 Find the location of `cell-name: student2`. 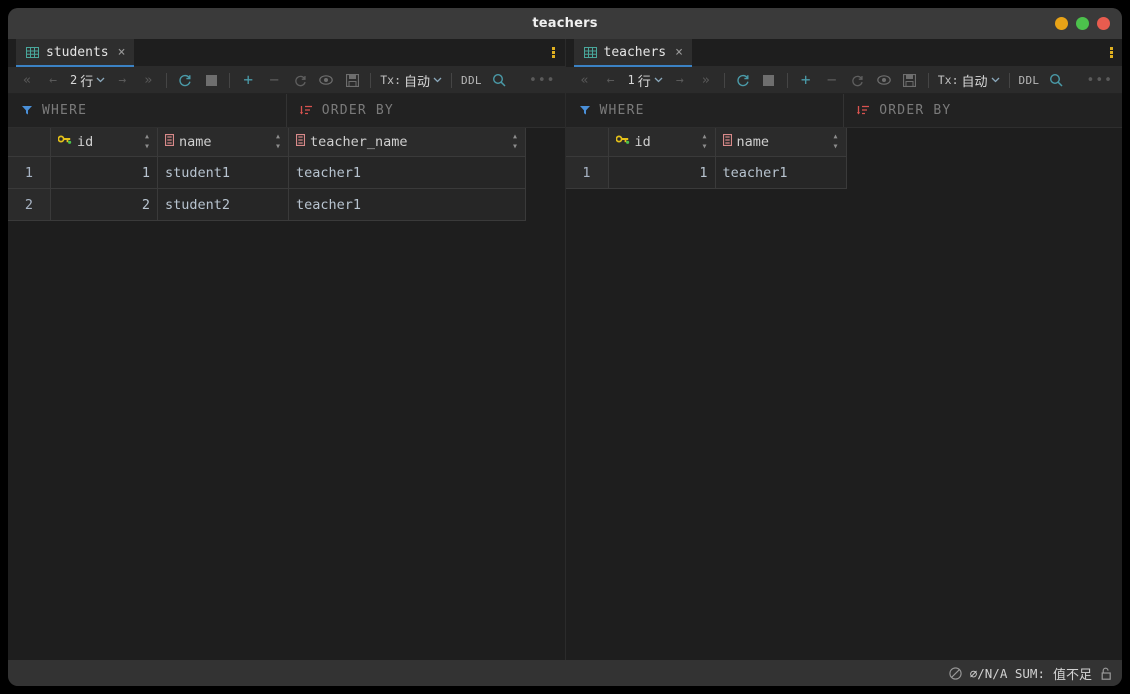

cell-name: student2 is located at coordinates (223, 204).